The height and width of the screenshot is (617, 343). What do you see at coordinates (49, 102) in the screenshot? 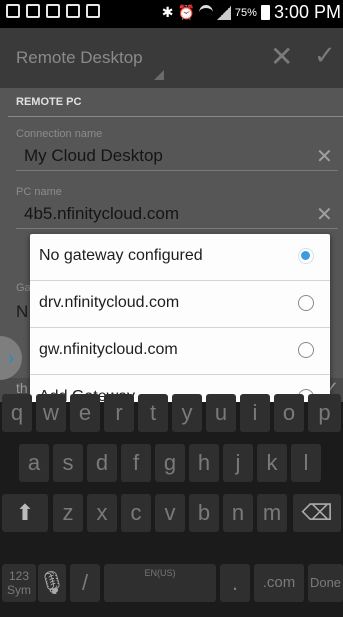
I see `section-header: REMOTE PC` at bounding box center [49, 102].